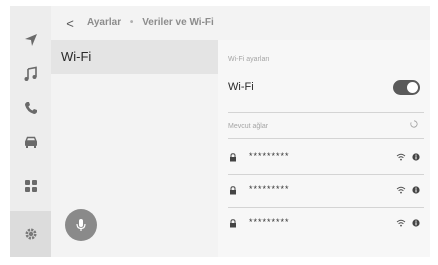  I want to click on microphone-icon, so click(81, 225).